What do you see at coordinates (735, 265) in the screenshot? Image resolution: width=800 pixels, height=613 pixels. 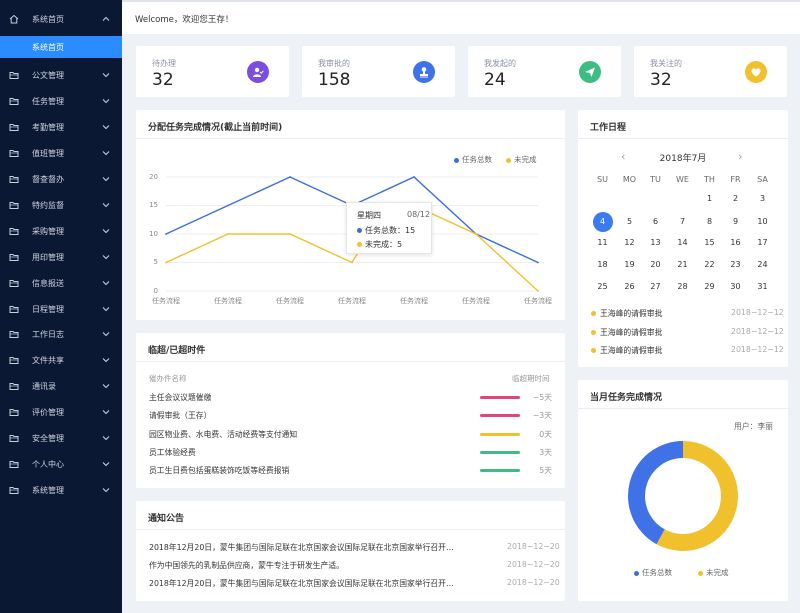 I see `calendar-day: 23` at bounding box center [735, 265].